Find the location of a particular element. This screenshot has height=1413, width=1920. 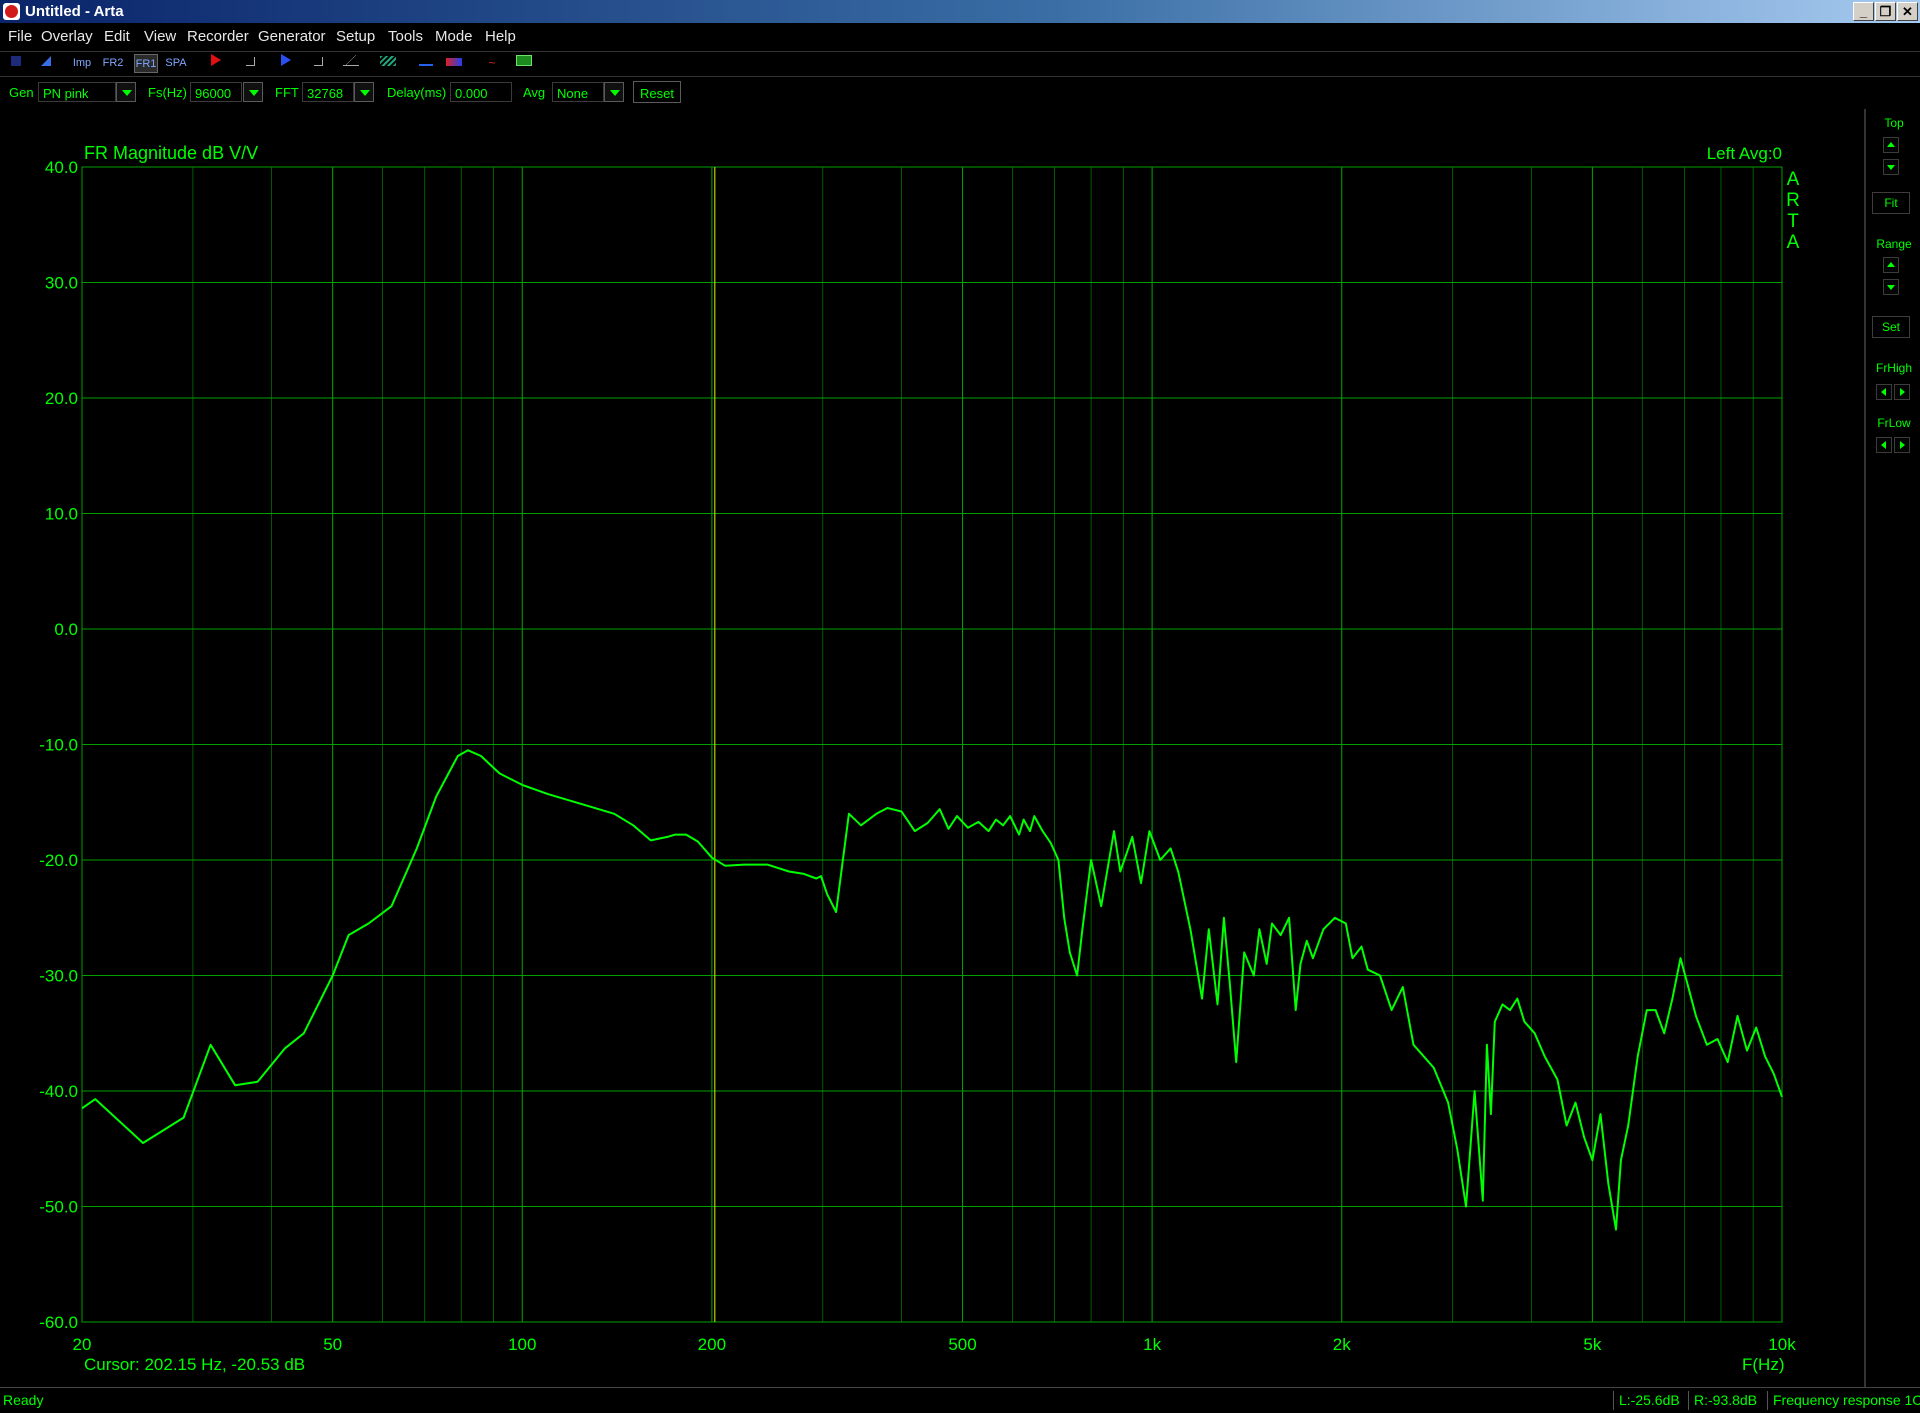

y-tick-label: 40.0 is located at coordinates (61, 167).